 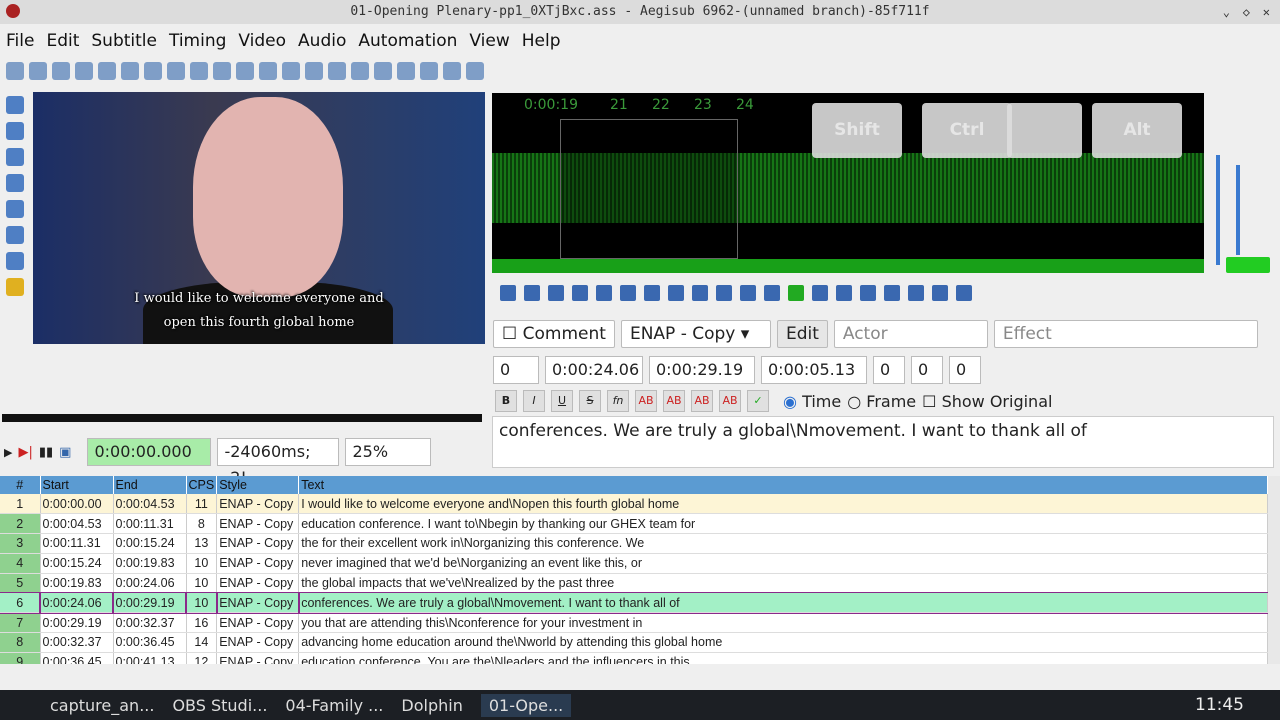 I want to click on auto-scroll-icon: ▣, so click(x=65, y=452).